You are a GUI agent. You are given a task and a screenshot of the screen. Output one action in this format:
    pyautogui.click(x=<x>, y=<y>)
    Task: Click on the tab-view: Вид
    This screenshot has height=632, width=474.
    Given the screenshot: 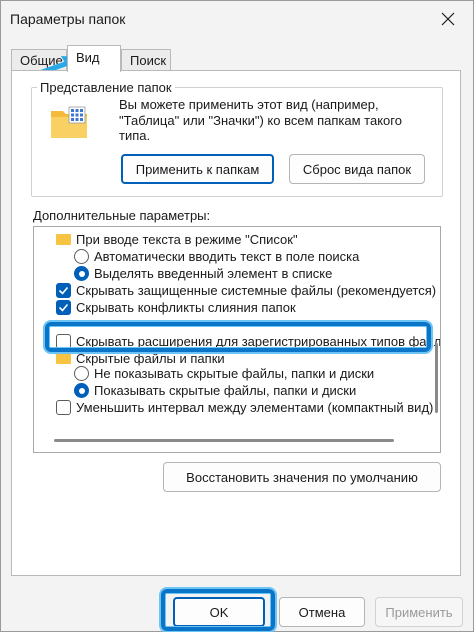 What is the action you would take?
    pyautogui.click(x=94, y=58)
    